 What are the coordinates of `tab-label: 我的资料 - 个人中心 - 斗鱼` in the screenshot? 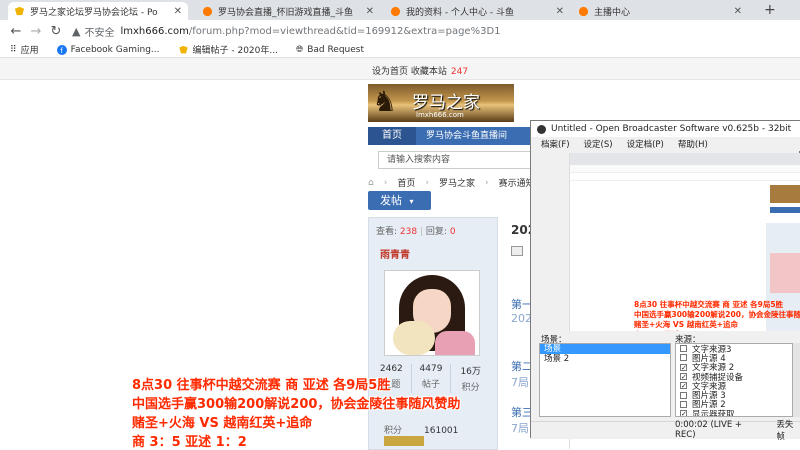 It's located at (460, 12).